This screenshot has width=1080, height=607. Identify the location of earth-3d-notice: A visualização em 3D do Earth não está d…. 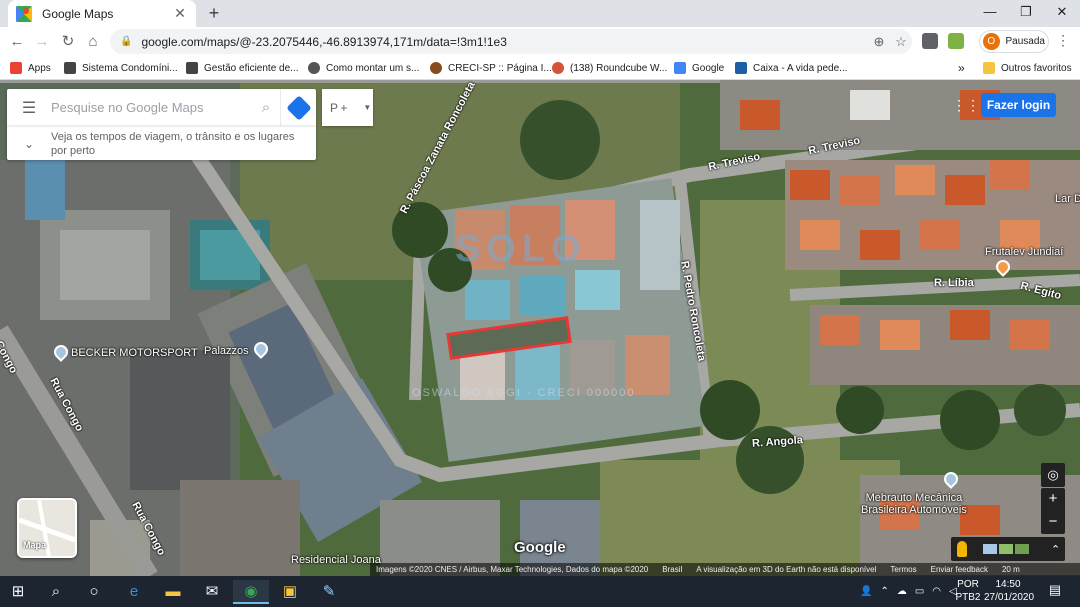
(786, 569).